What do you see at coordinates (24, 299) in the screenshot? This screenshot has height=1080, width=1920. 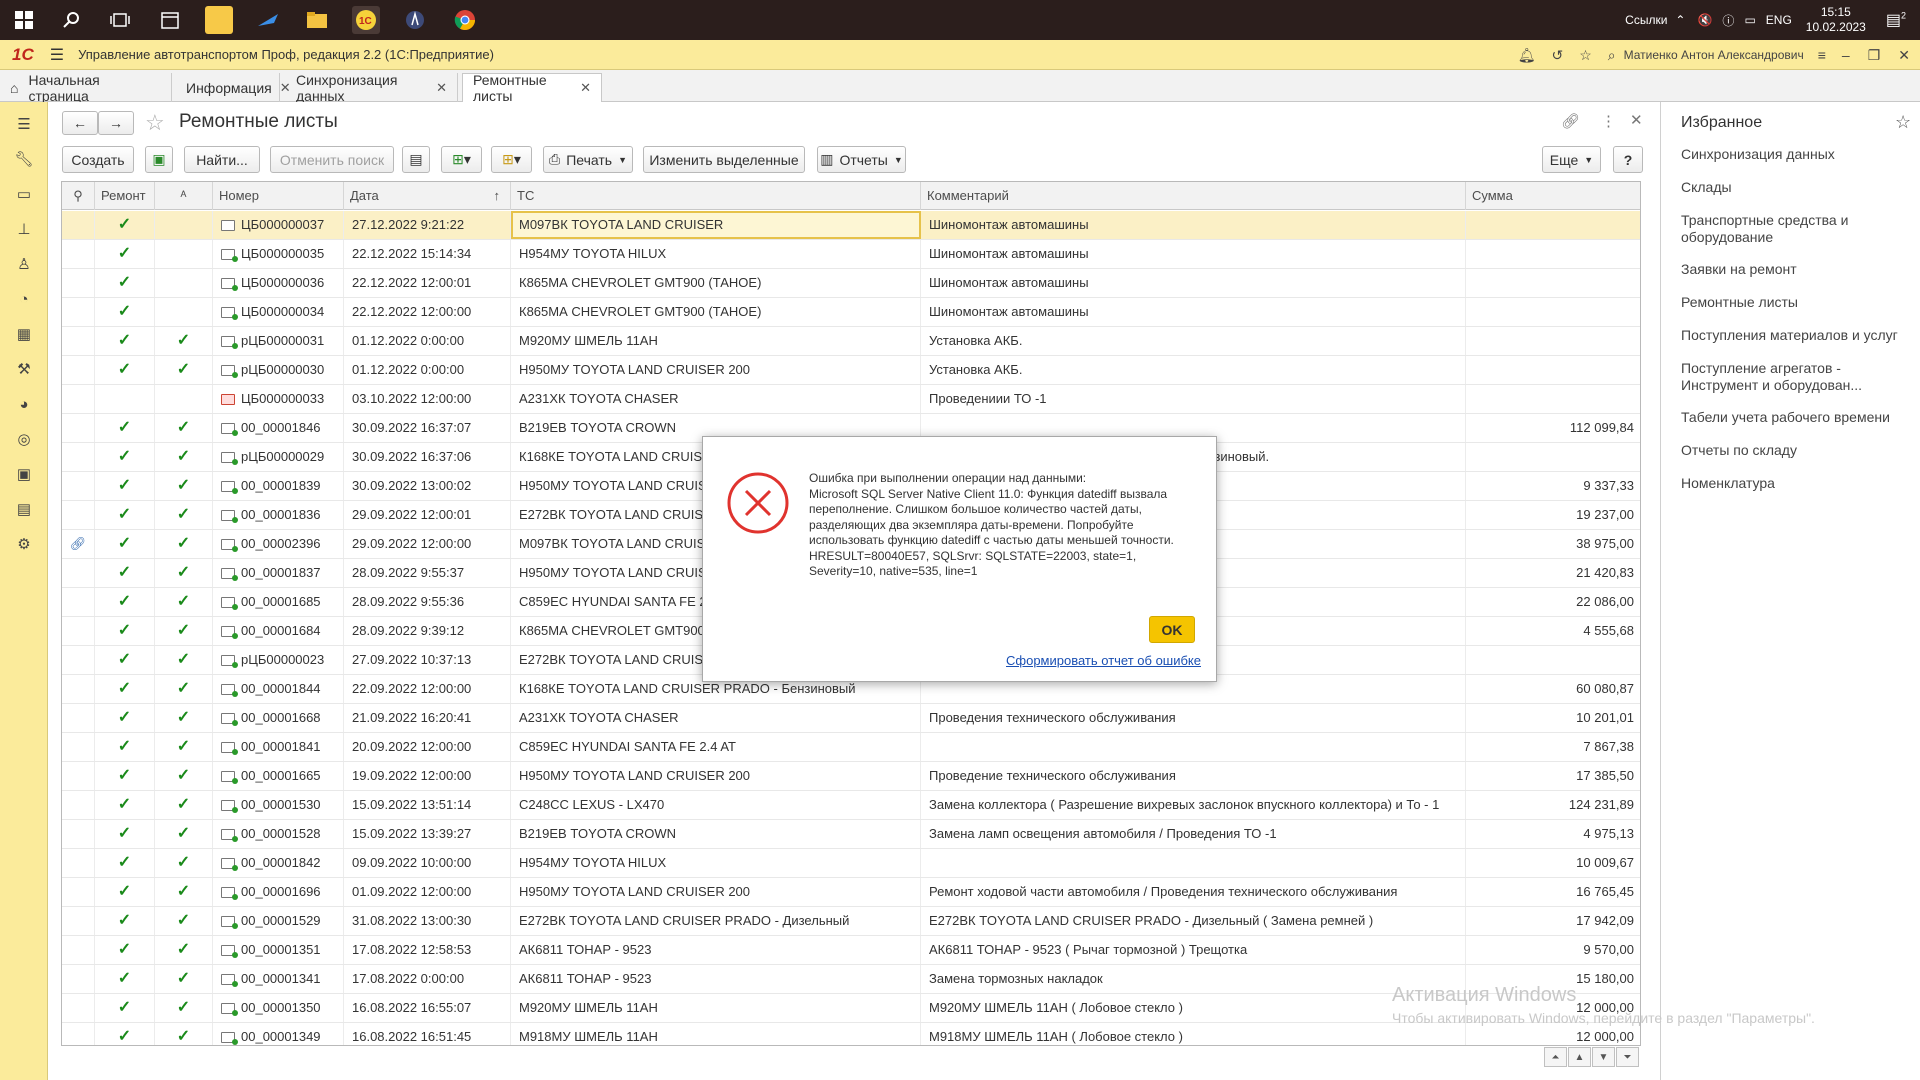 I see `dashboard-icon: ◔` at bounding box center [24, 299].